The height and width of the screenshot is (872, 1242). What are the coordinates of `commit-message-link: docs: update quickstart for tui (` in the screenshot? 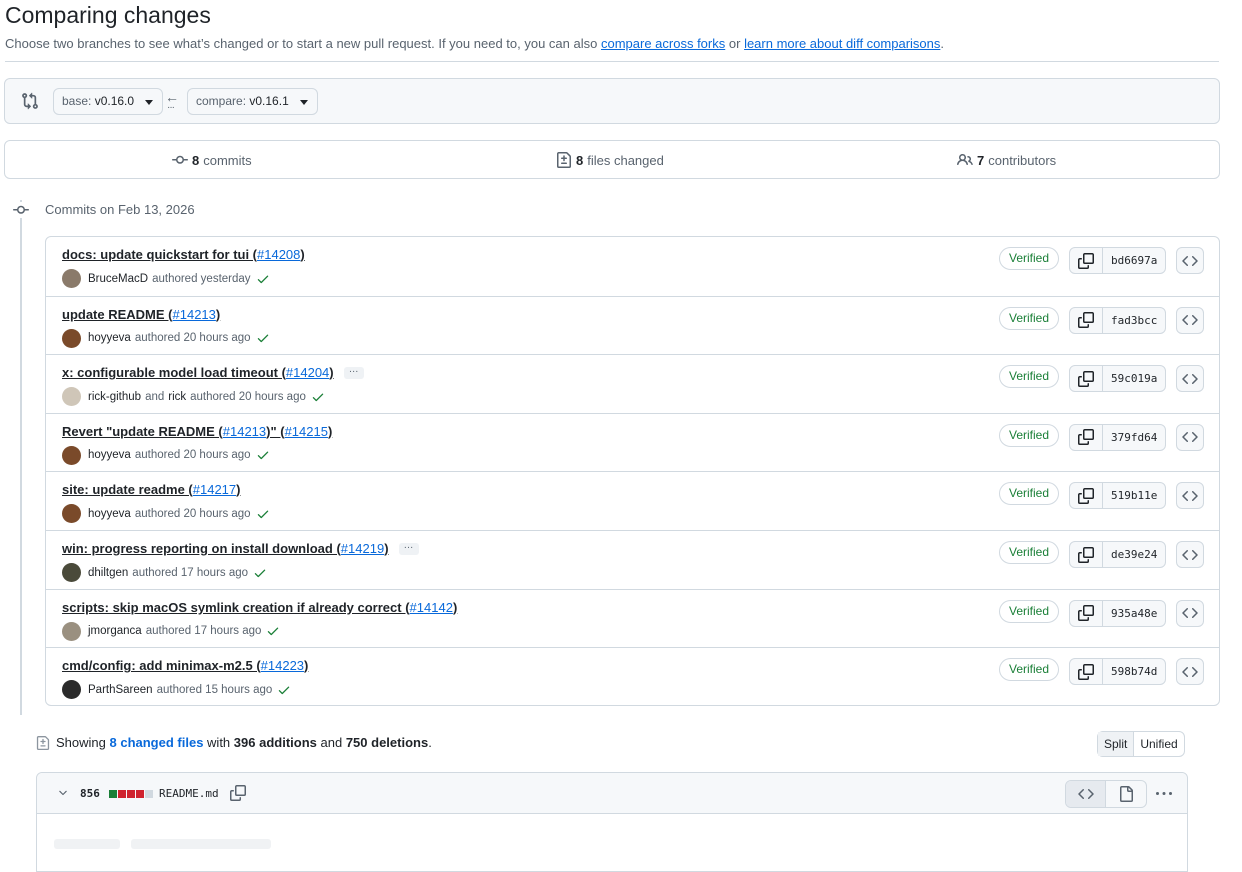 It's located at (159, 254).